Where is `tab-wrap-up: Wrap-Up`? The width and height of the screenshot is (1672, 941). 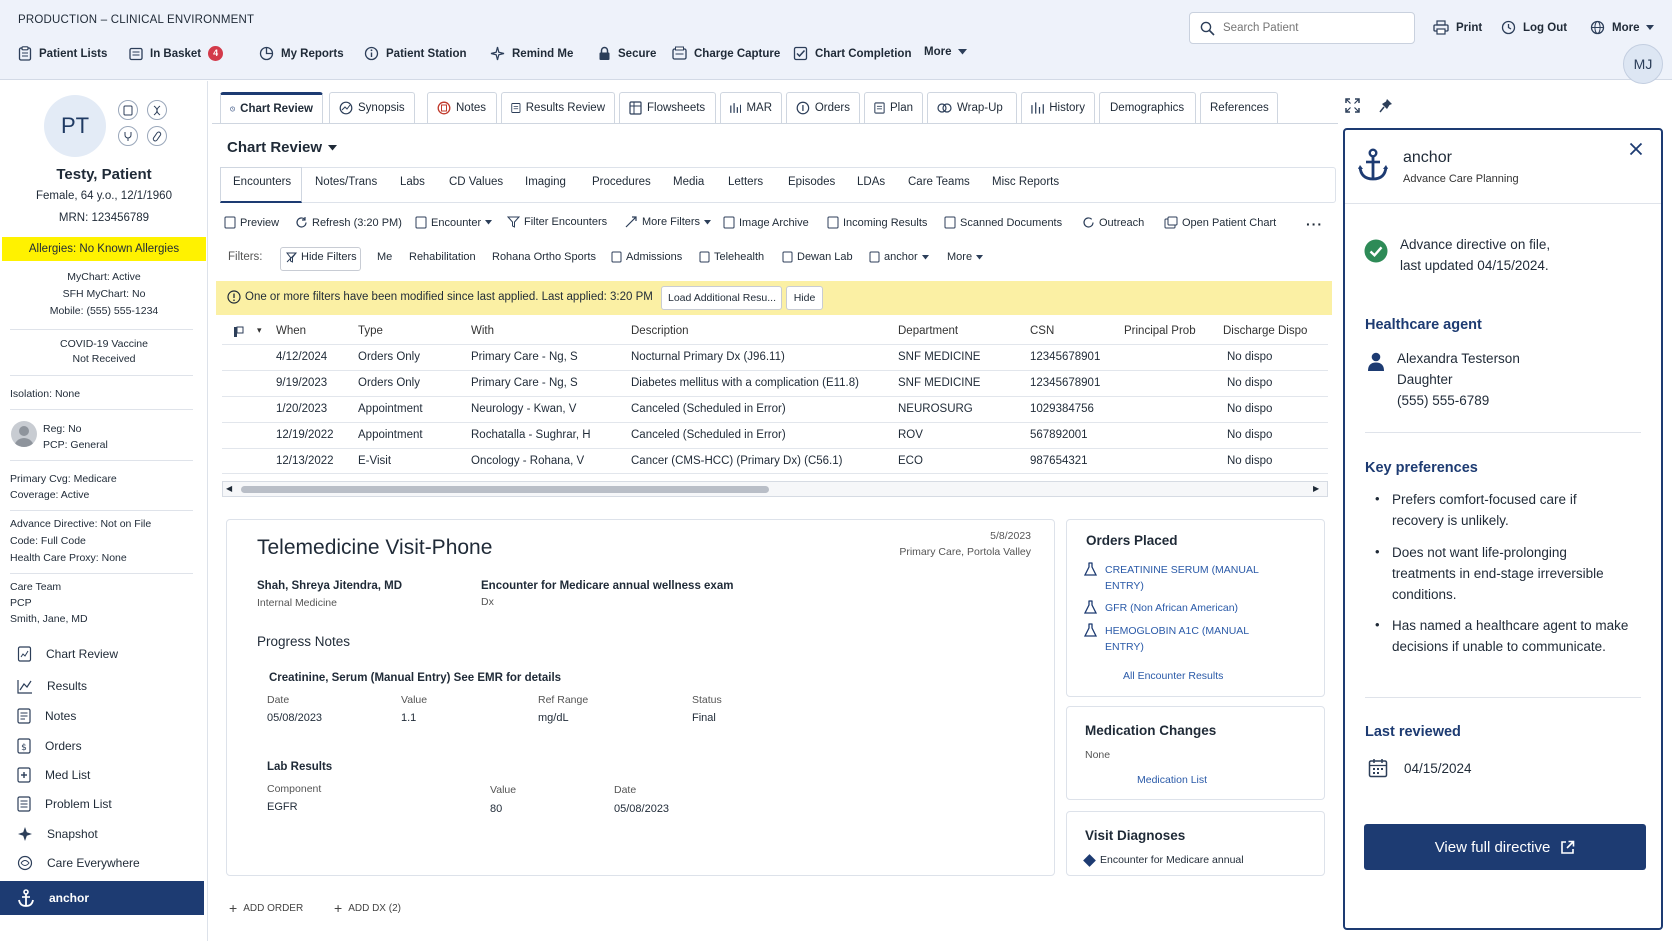 tab-wrap-up: Wrap-Up is located at coordinates (972, 107).